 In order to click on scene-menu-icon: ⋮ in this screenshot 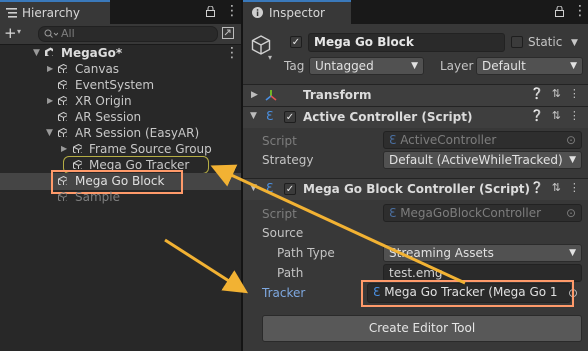, I will do `click(232, 53)`.